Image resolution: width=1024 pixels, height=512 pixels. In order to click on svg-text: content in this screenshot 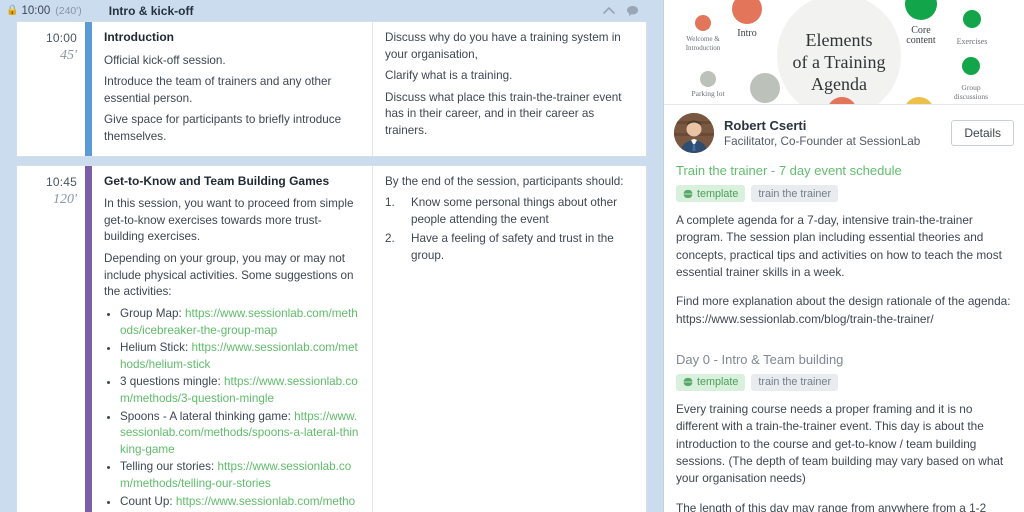, I will do `click(921, 40)`.